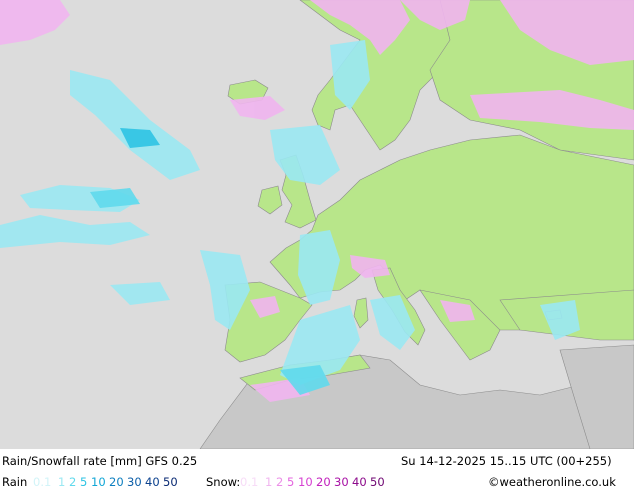 The width and height of the screenshot is (634, 492). Describe the element at coordinates (323, 482) in the screenshot. I see `snow-level-5: 20` at that location.